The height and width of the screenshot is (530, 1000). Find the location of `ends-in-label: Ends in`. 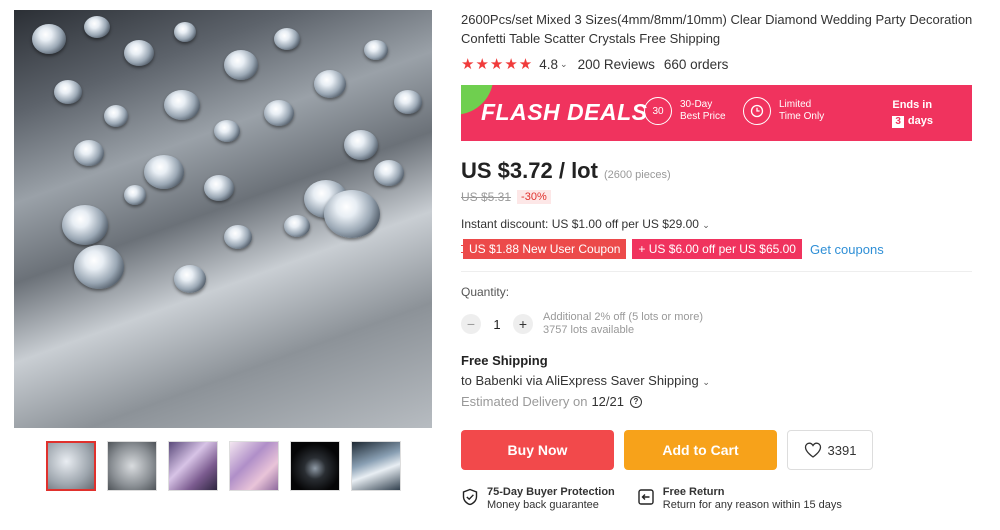

ends-in-label: Ends in is located at coordinates (912, 105).